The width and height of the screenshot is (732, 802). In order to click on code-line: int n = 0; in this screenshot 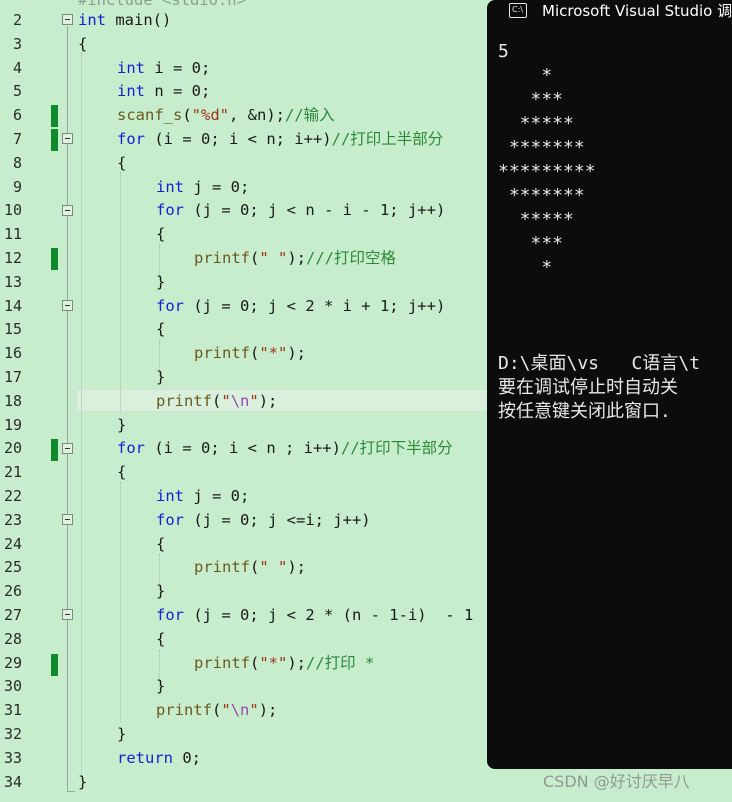, I will do `click(163, 91)`.